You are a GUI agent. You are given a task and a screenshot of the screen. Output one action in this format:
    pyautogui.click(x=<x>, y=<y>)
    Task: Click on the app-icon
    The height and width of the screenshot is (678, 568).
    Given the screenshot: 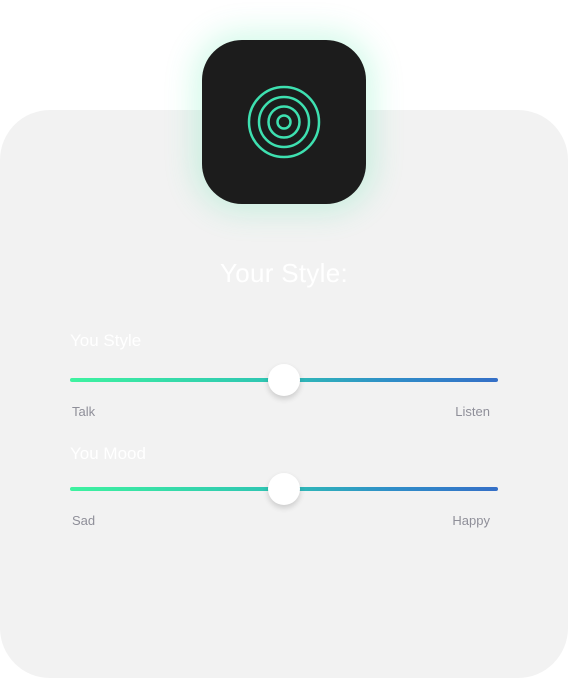 What is the action you would take?
    pyautogui.click(x=284, y=122)
    